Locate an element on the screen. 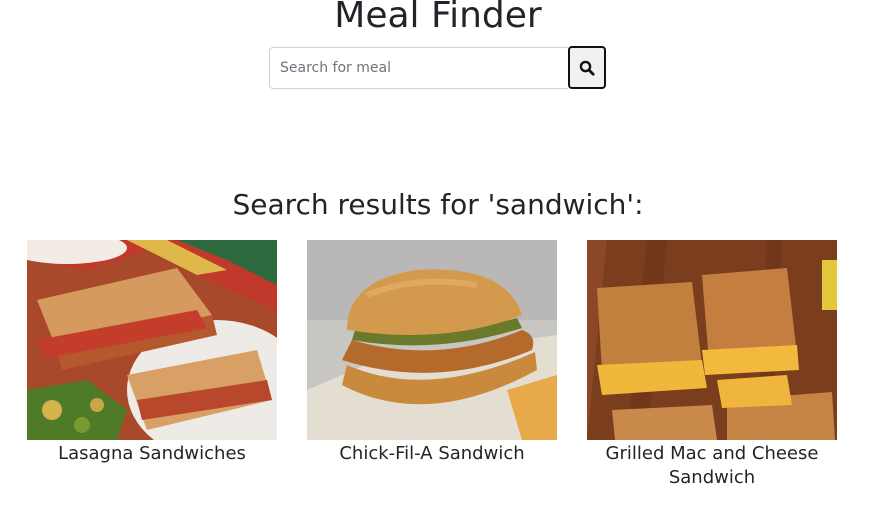 This screenshot has height=515, width=872. meal-name: Lasagna Sandwiches is located at coordinates (152, 453).